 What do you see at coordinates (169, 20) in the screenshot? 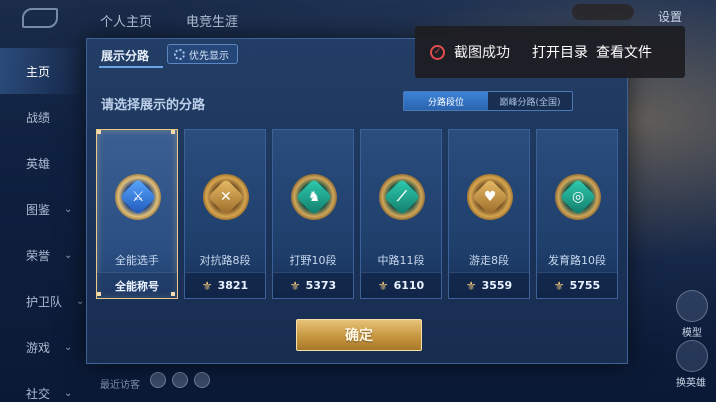
I see `top-tabs: 个人主页 电竞生涯` at bounding box center [169, 20].